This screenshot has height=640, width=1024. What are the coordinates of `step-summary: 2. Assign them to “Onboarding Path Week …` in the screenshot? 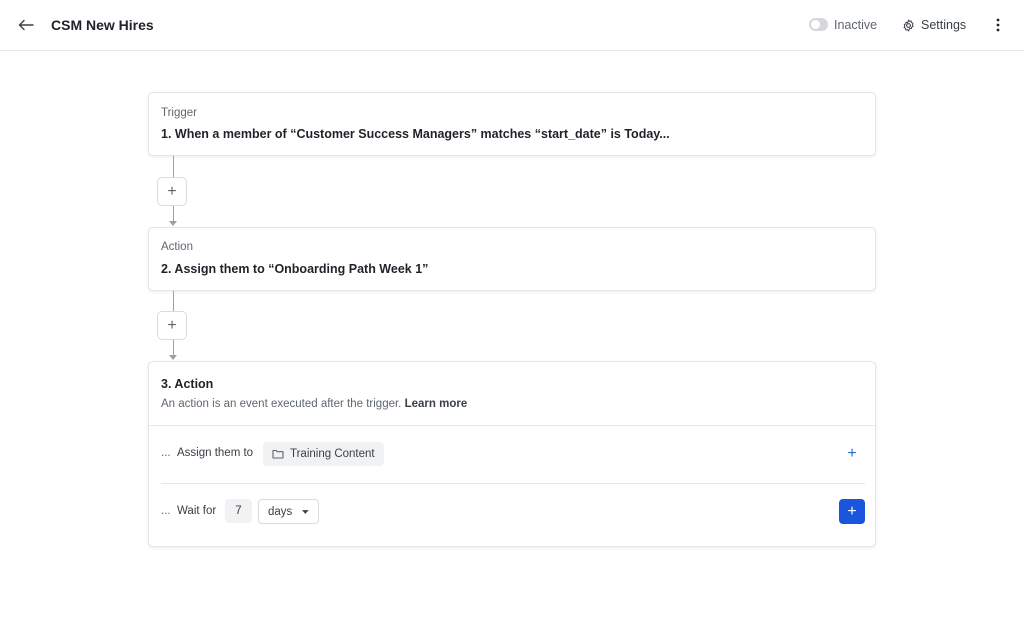 It's located at (295, 269).